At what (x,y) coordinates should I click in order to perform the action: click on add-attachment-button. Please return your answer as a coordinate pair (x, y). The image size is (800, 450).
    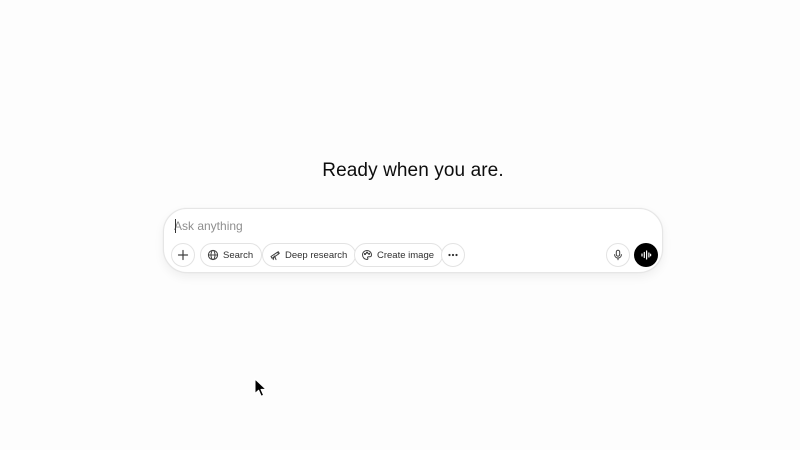
    Looking at the image, I should click on (183, 255).